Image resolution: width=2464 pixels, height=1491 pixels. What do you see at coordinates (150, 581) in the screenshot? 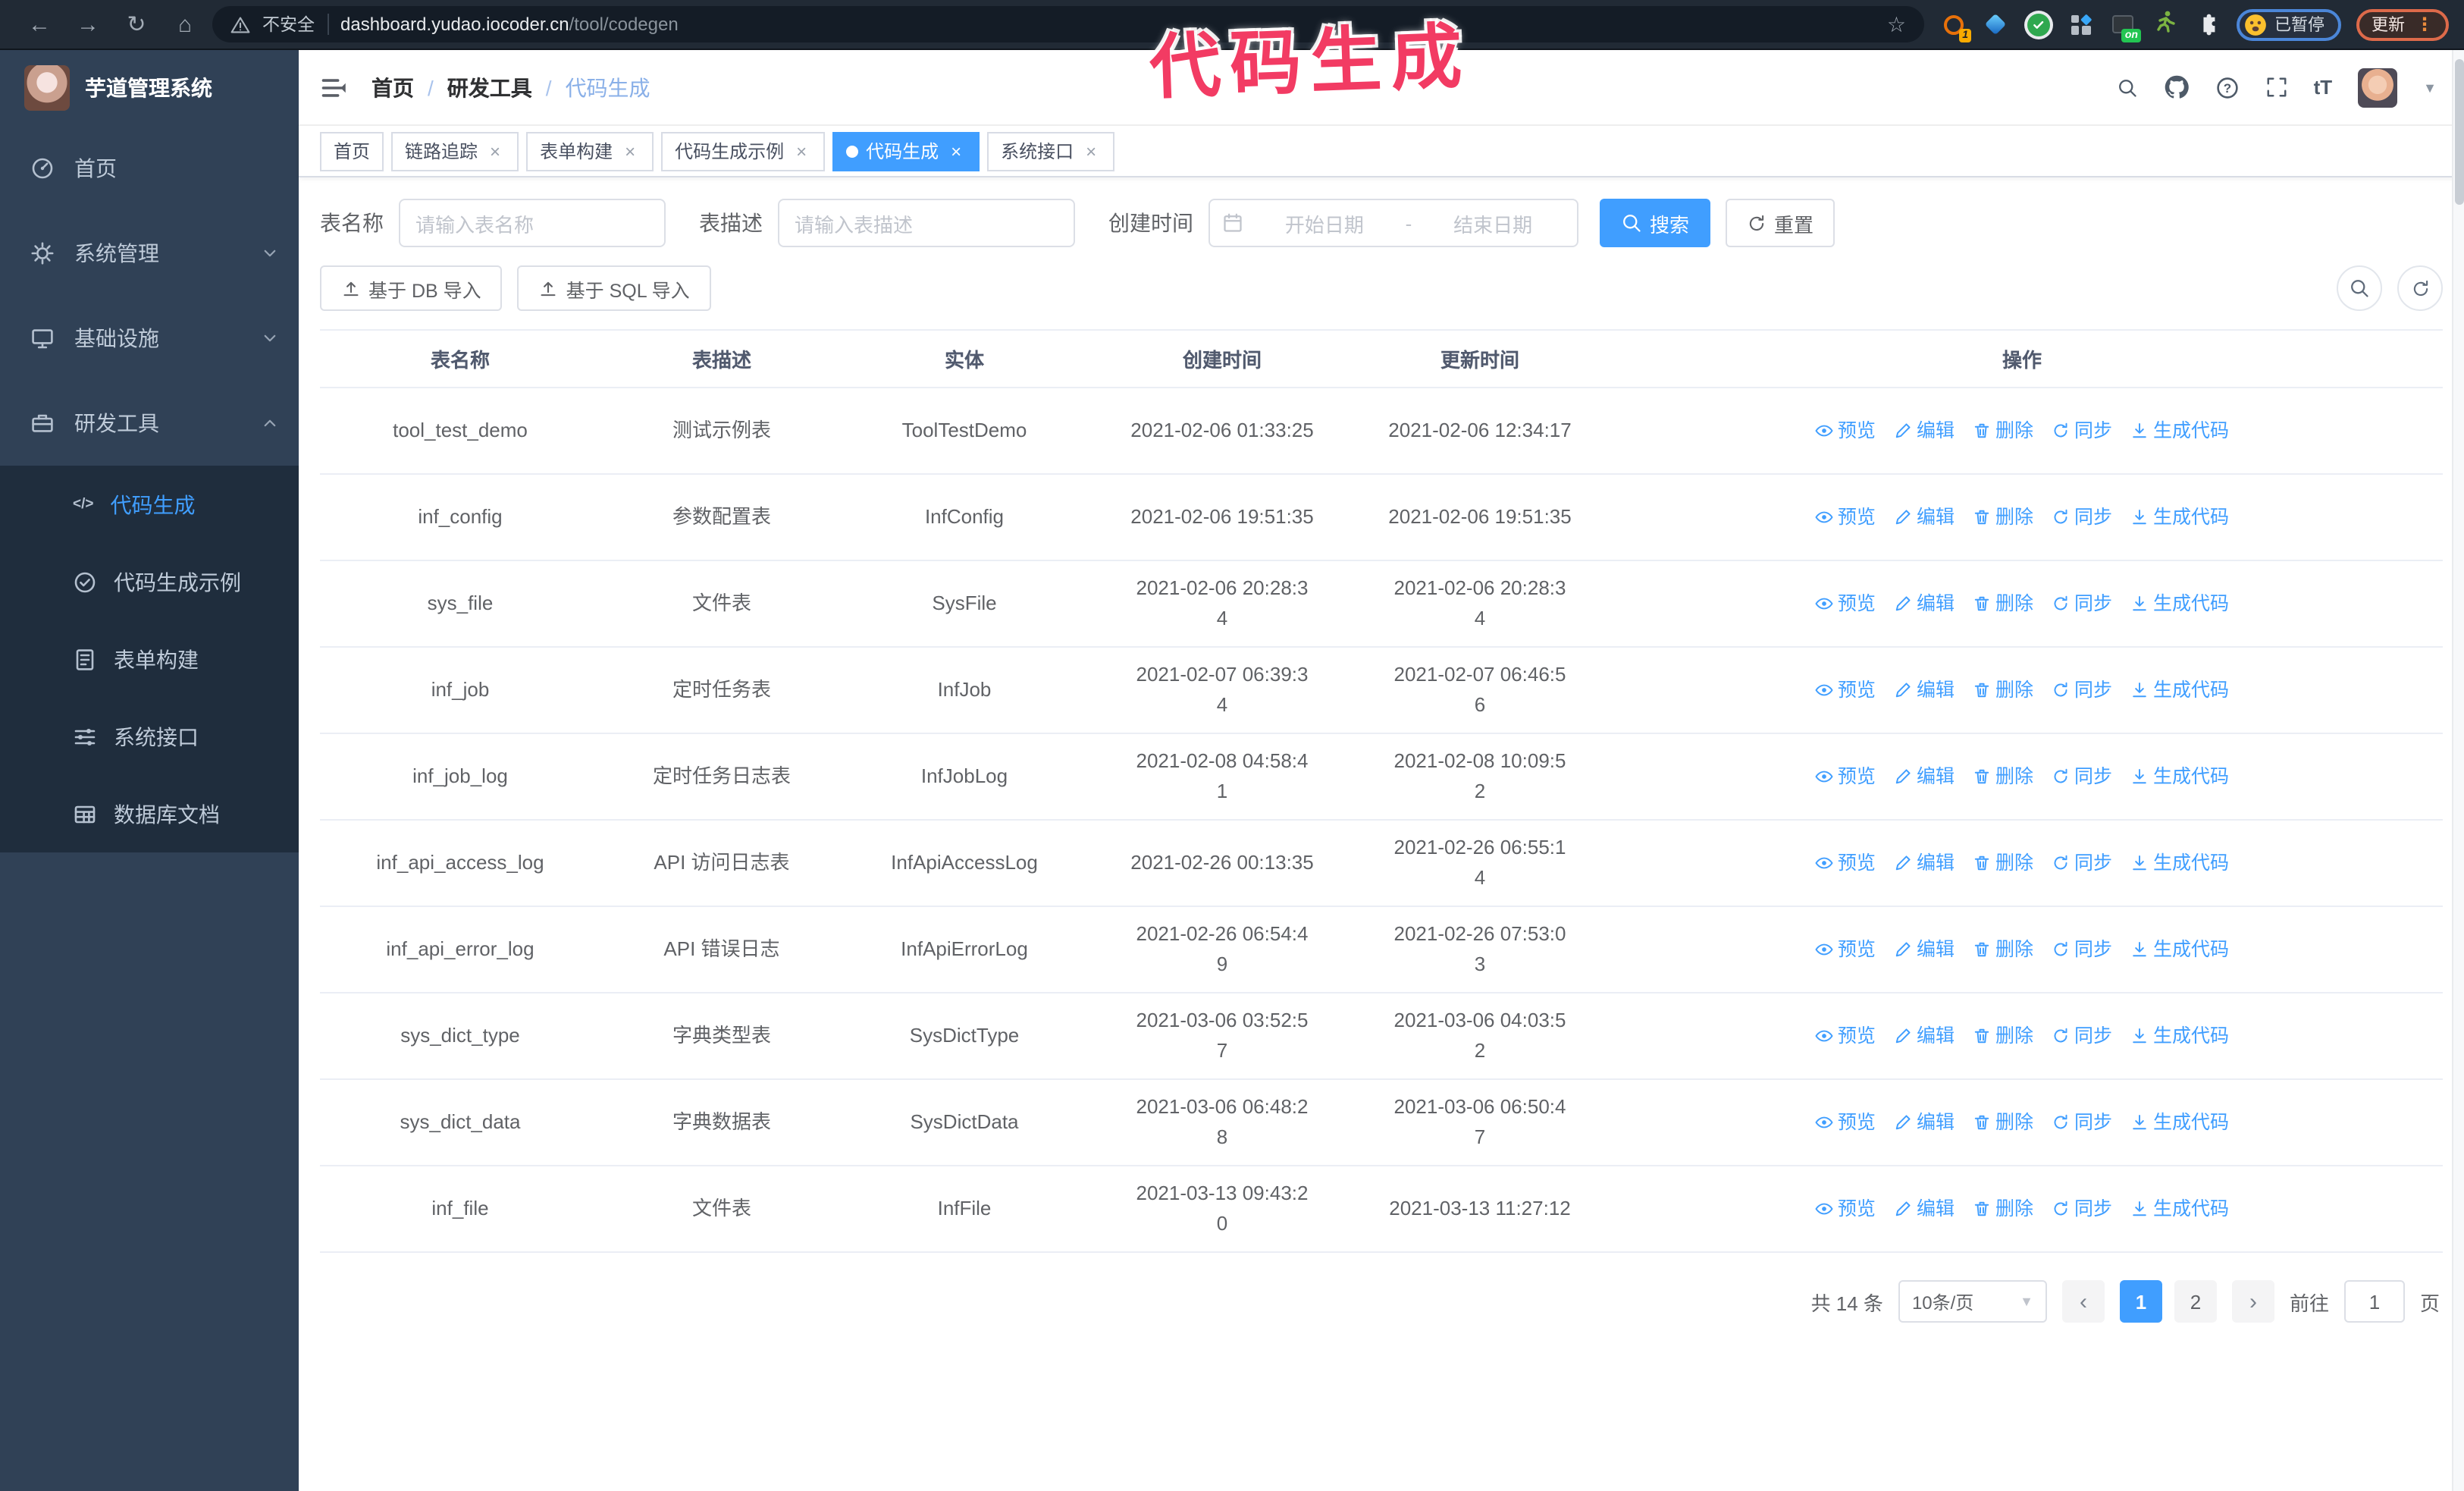
I see `sidebar-item-codegen-example: 代码生成示例` at bounding box center [150, 581].